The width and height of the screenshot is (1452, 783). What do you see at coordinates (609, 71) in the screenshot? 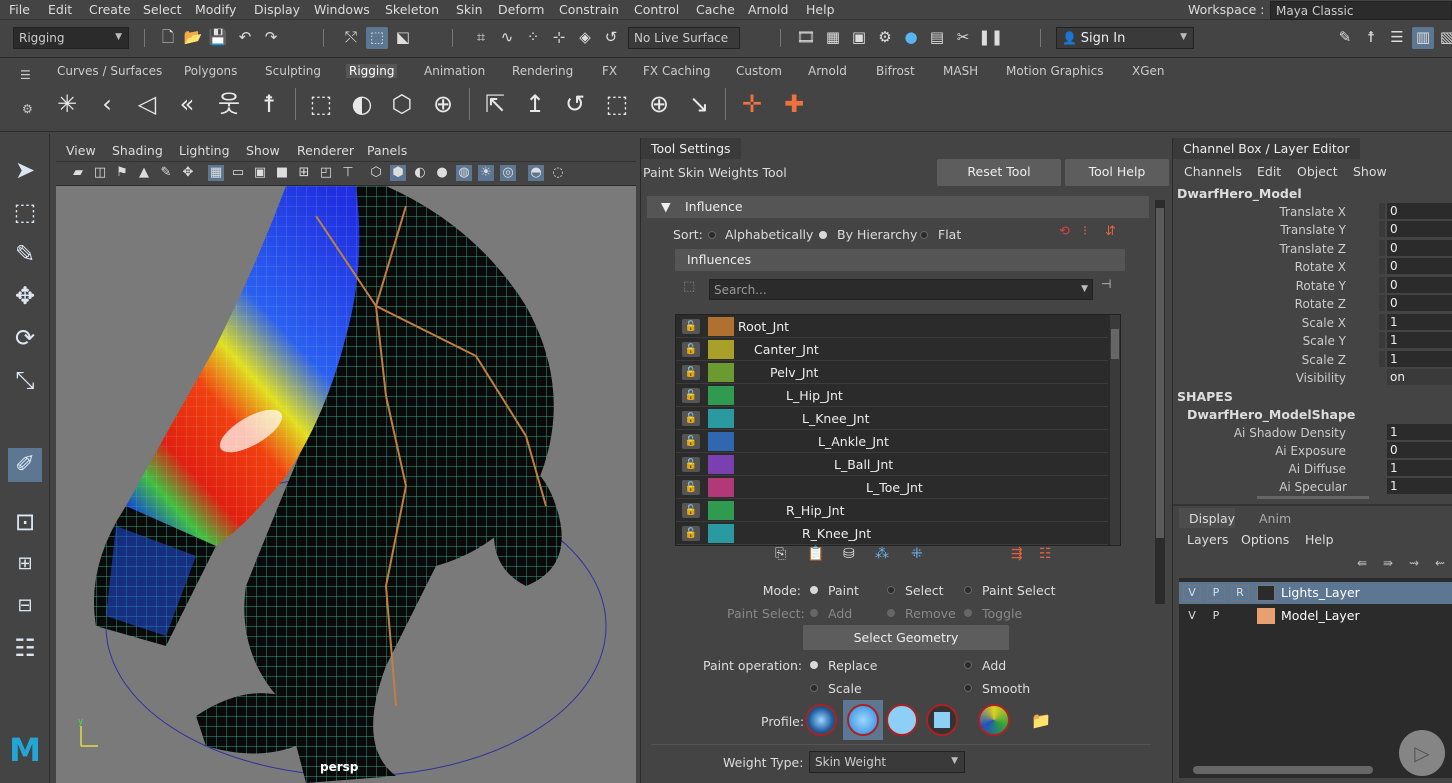
I see `shelf-tab-fx: FX` at bounding box center [609, 71].